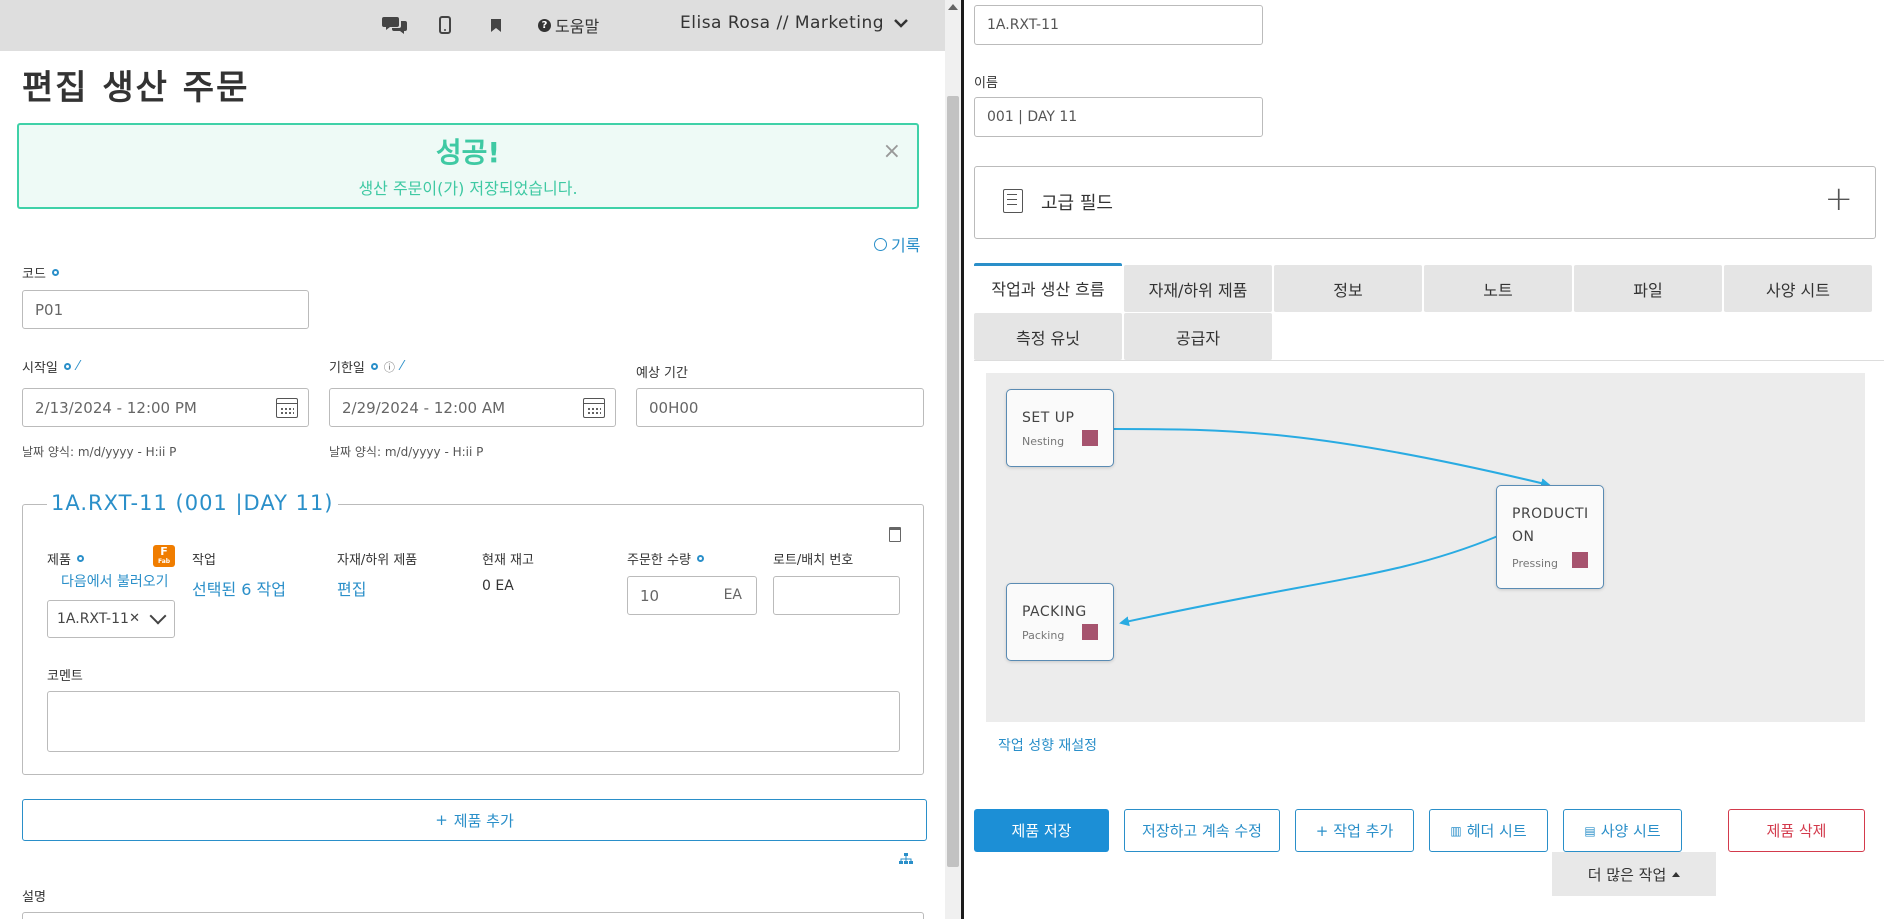 This screenshot has height=919, width=1892. Describe the element at coordinates (906, 860) in the screenshot. I see `hierarchy-icon` at that location.